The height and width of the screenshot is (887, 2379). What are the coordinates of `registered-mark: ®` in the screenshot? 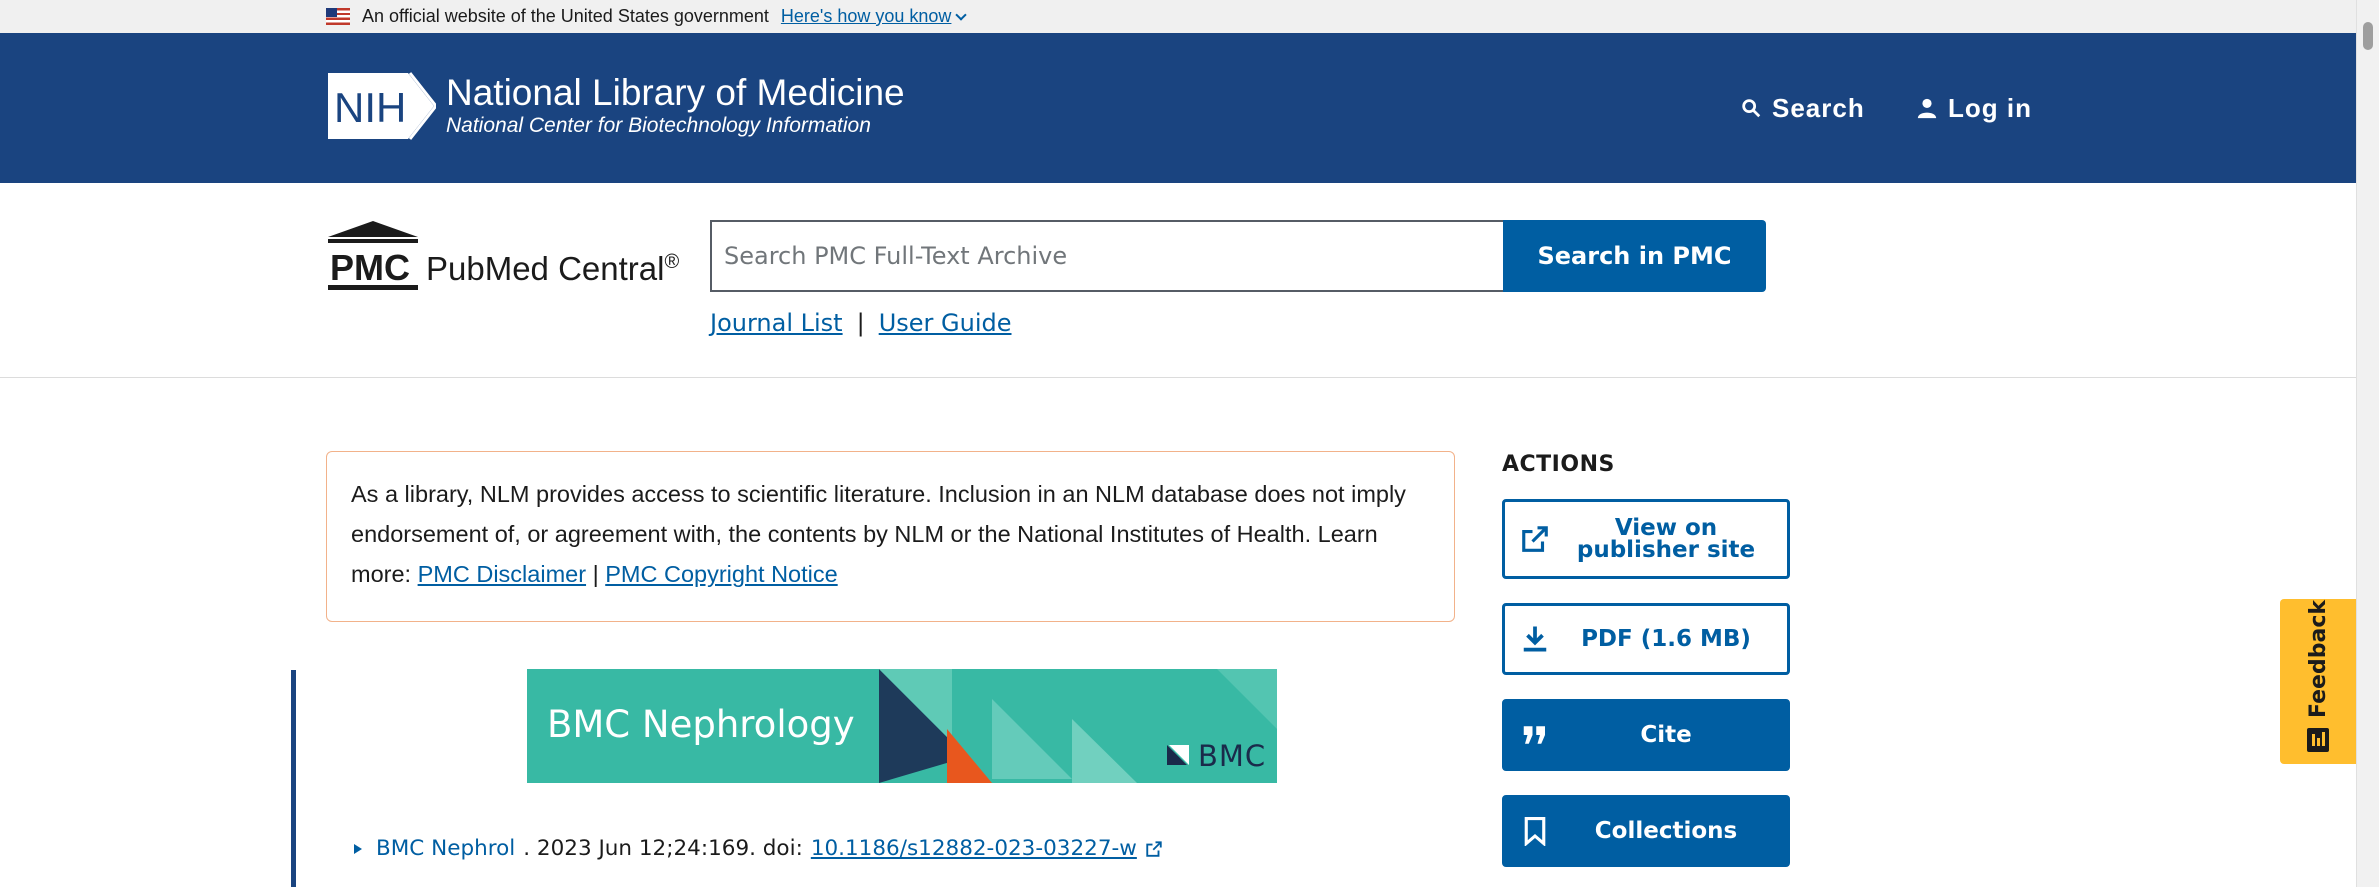 It's located at (672, 262).